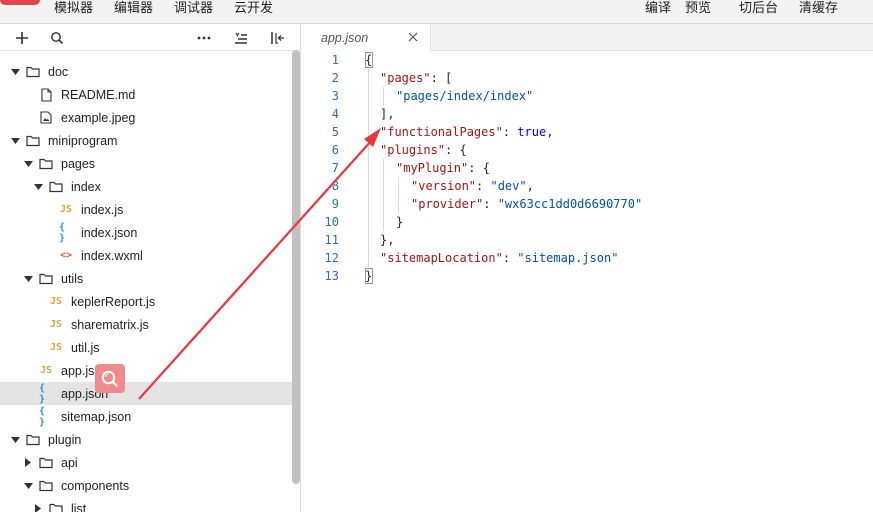 This screenshot has height=512, width=873. Describe the element at coordinates (331, 276) in the screenshot. I see `line-number: 13` at that location.